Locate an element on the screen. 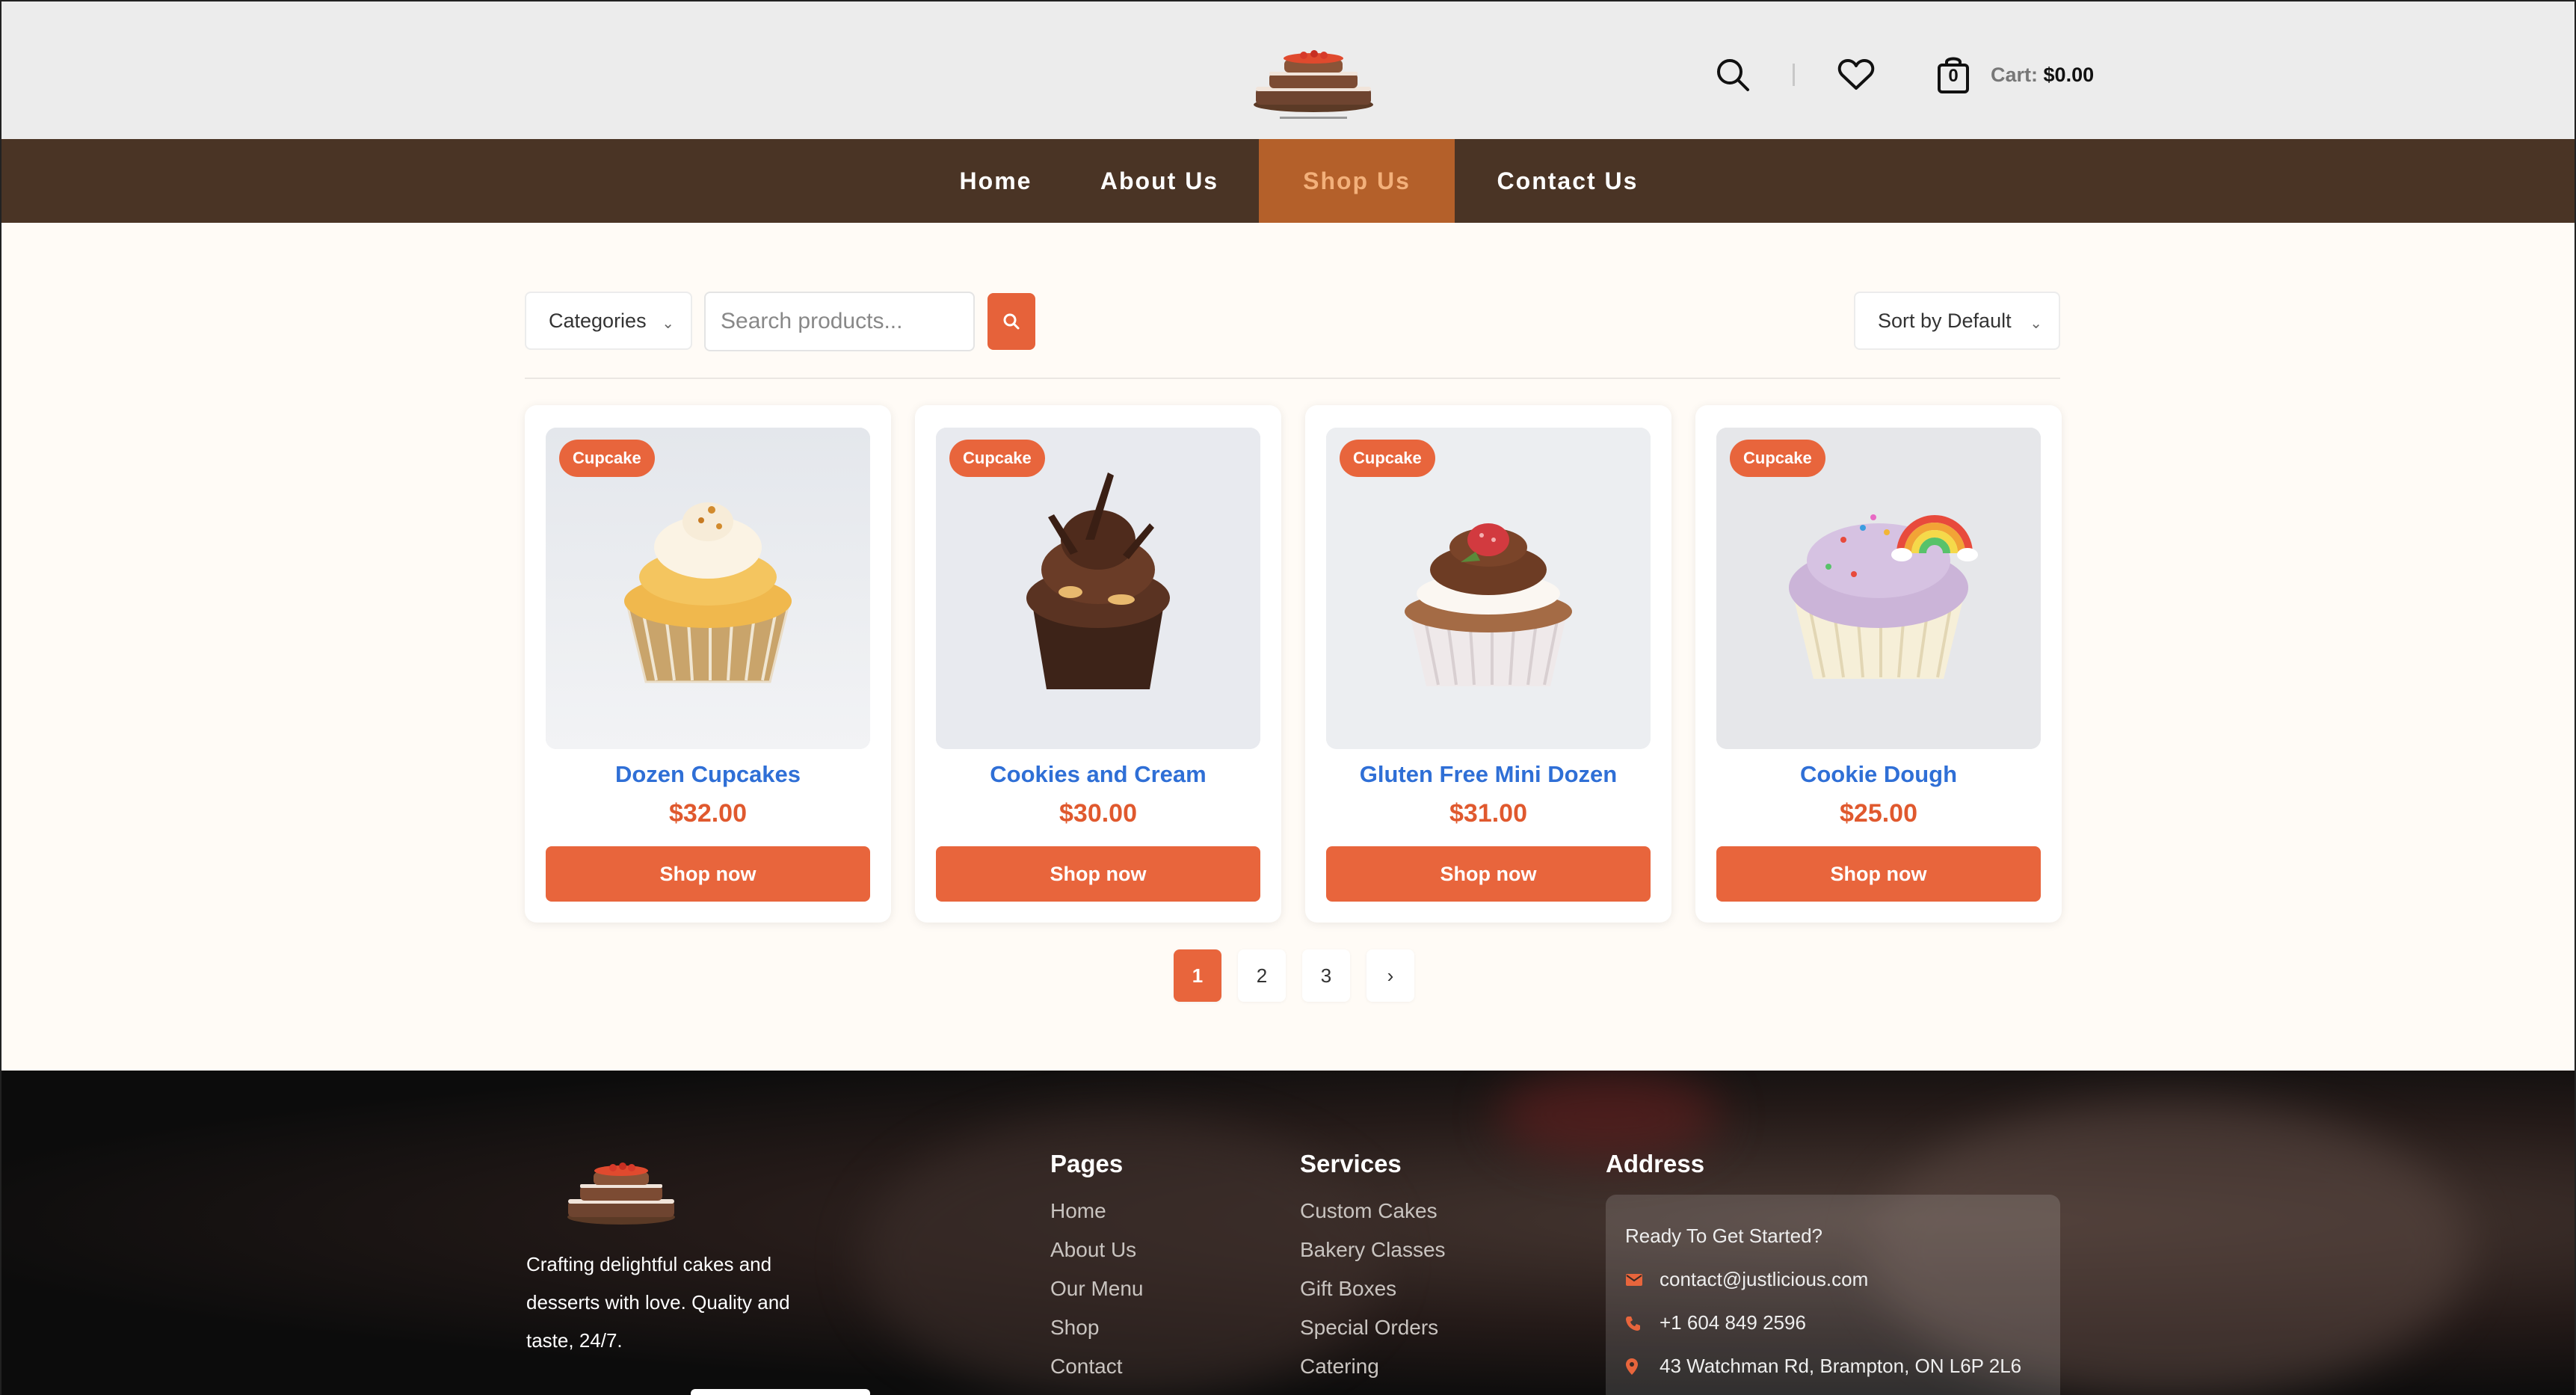 The height and width of the screenshot is (1395, 2576). contact-email-row: contact@justlicious.com is located at coordinates (1746, 1279).